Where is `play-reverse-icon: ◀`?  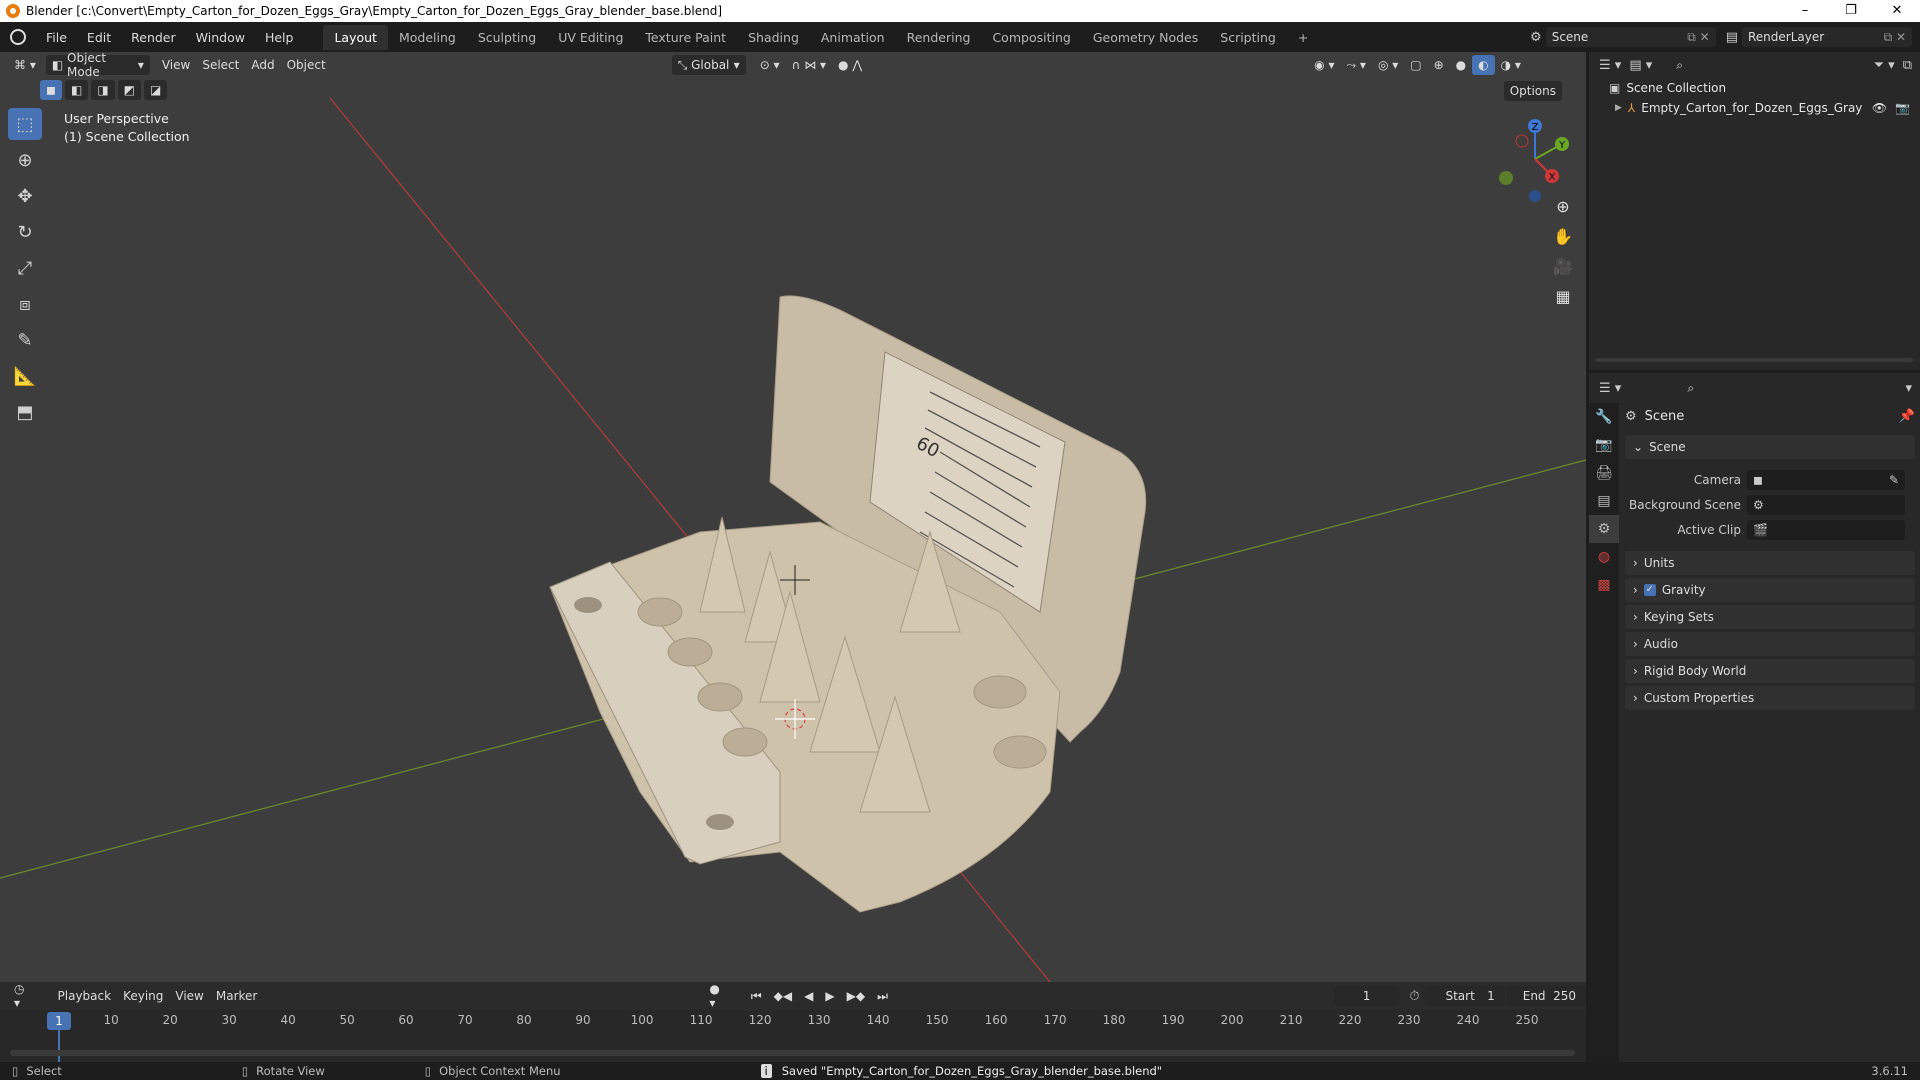 play-reverse-icon: ◀ is located at coordinates (808, 996).